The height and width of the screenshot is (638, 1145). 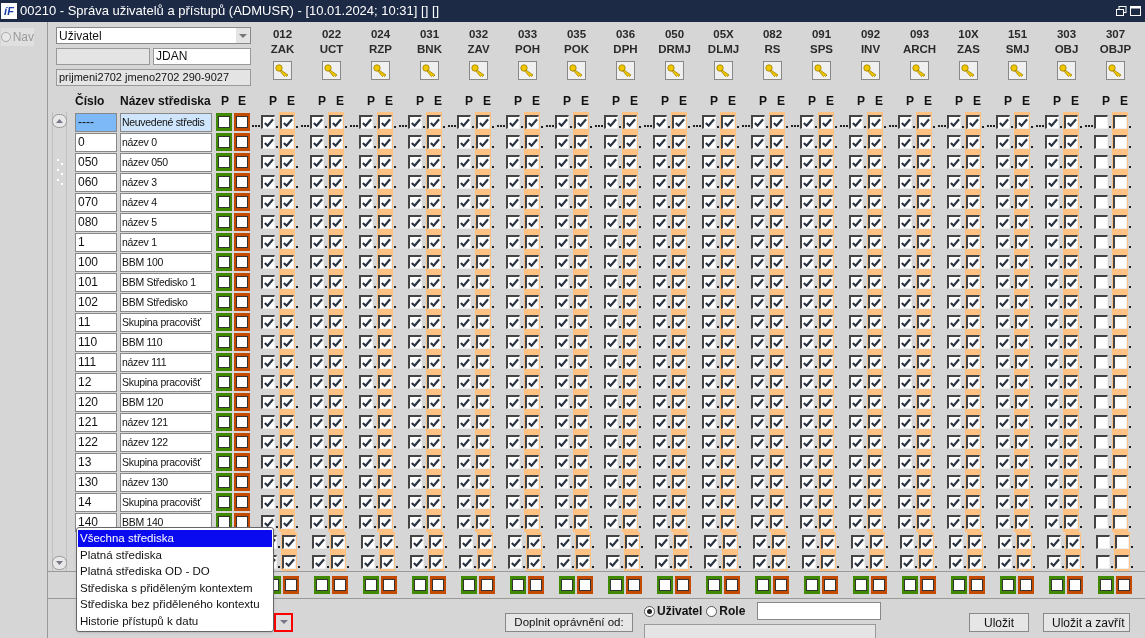 What do you see at coordinates (166, 302) in the screenshot?
I see `name-field: BBM Středisko` at bounding box center [166, 302].